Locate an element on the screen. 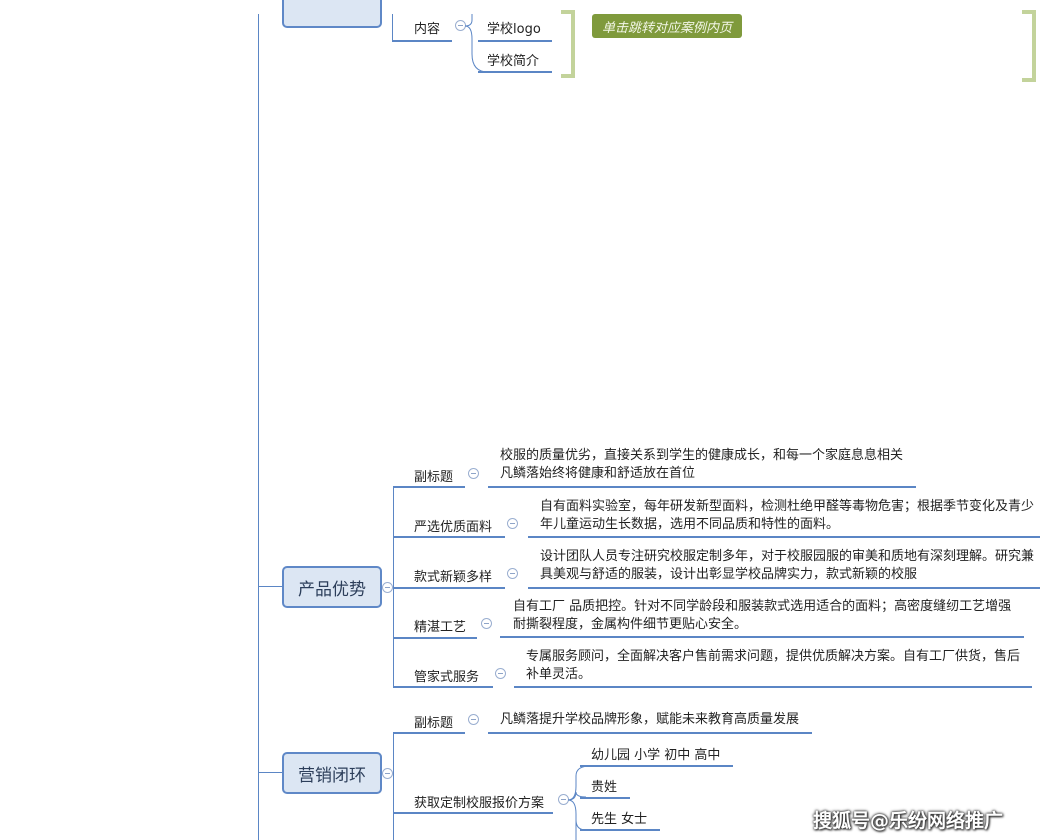  fabric-text-2: 年儿童运动生长数据，选用不同品质和特性的面料。 is located at coordinates (690, 524).